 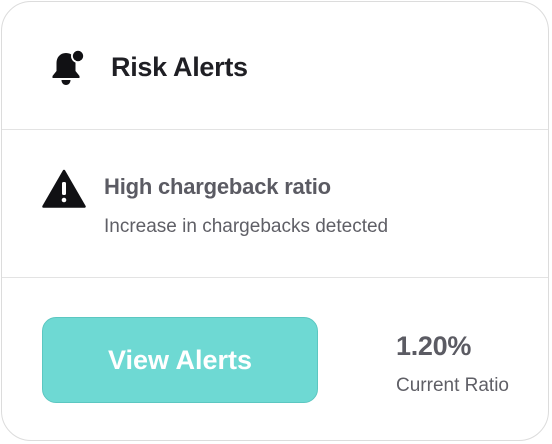 What do you see at coordinates (68, 68) in the screenshot?
I see `bell-alert-icon` at bounding box center [68, 68].